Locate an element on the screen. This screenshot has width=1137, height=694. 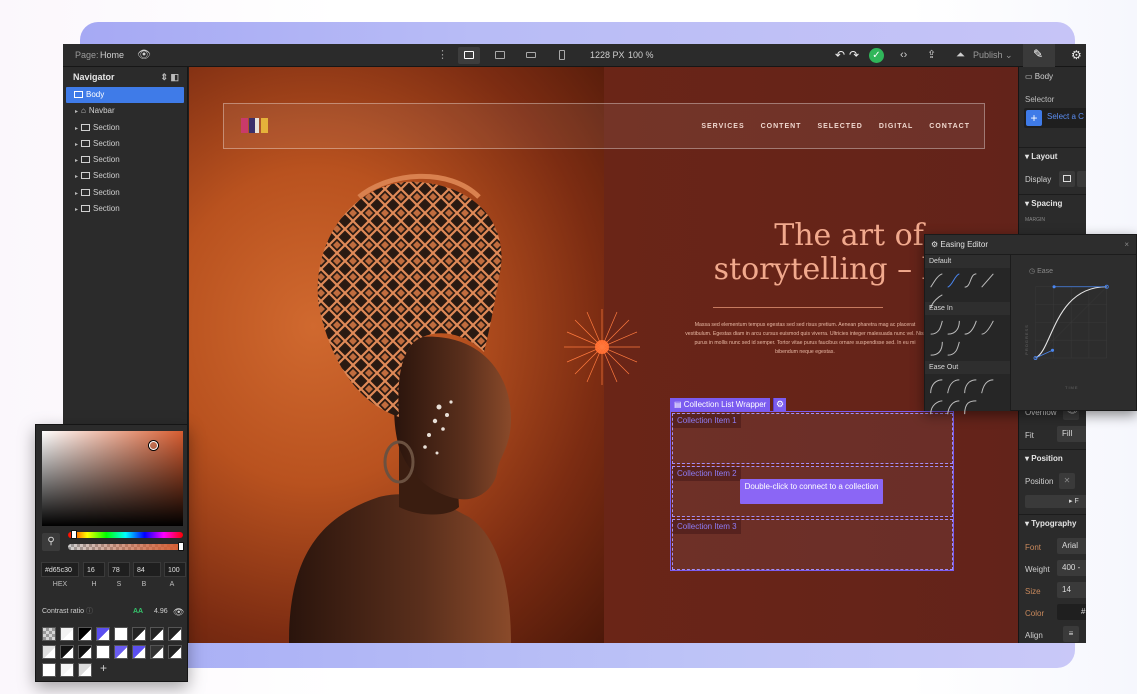
collection-item: Collection Item 3 is located at coordinates (812, 544).